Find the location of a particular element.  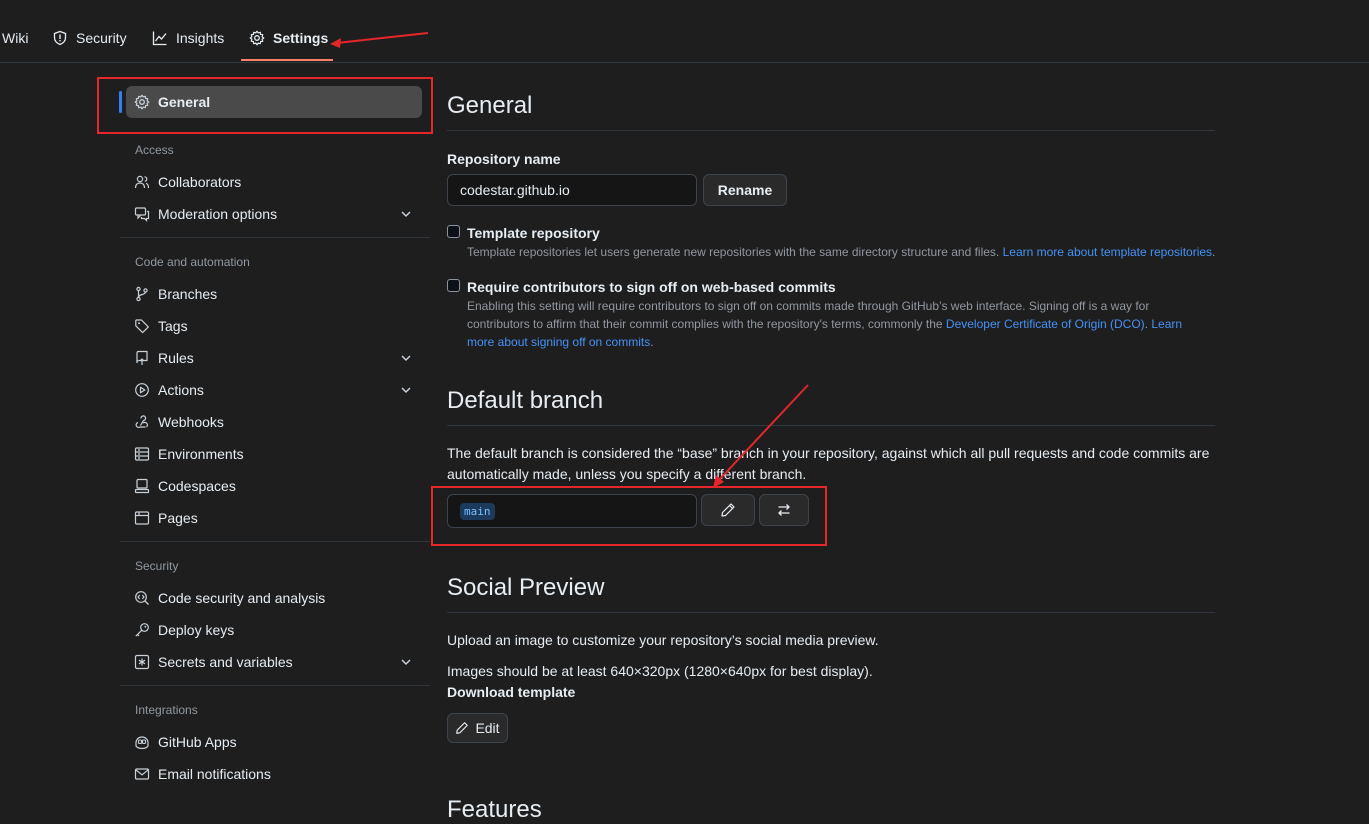

sidebar-item-deploy-keys: Deploy keys is located at coordinates (274, 630).